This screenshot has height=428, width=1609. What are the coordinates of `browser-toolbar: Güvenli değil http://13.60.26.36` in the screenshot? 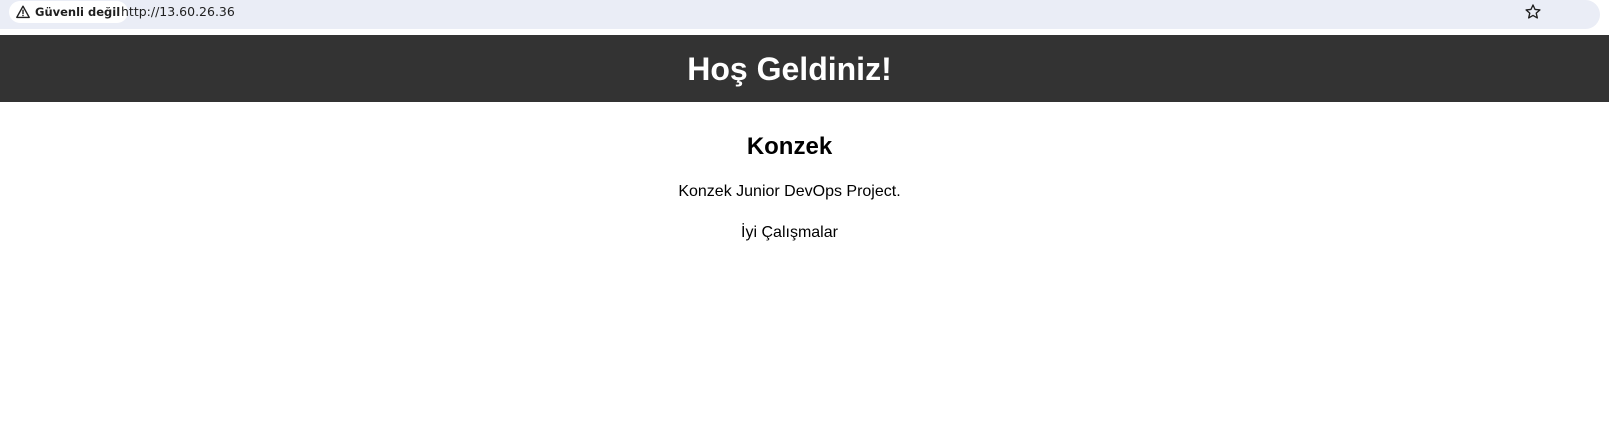 It's located at (804, 17).